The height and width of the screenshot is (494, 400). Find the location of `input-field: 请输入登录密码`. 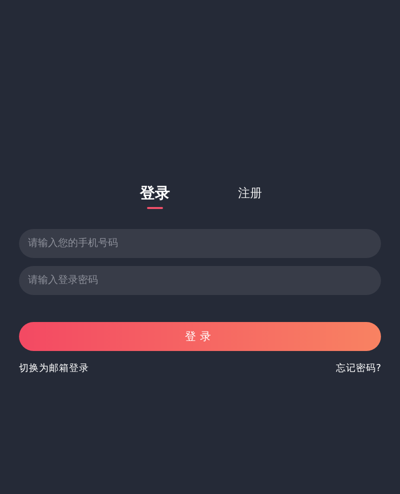

input-field: 请输入登录密码 is located at coordinates (200, 280).